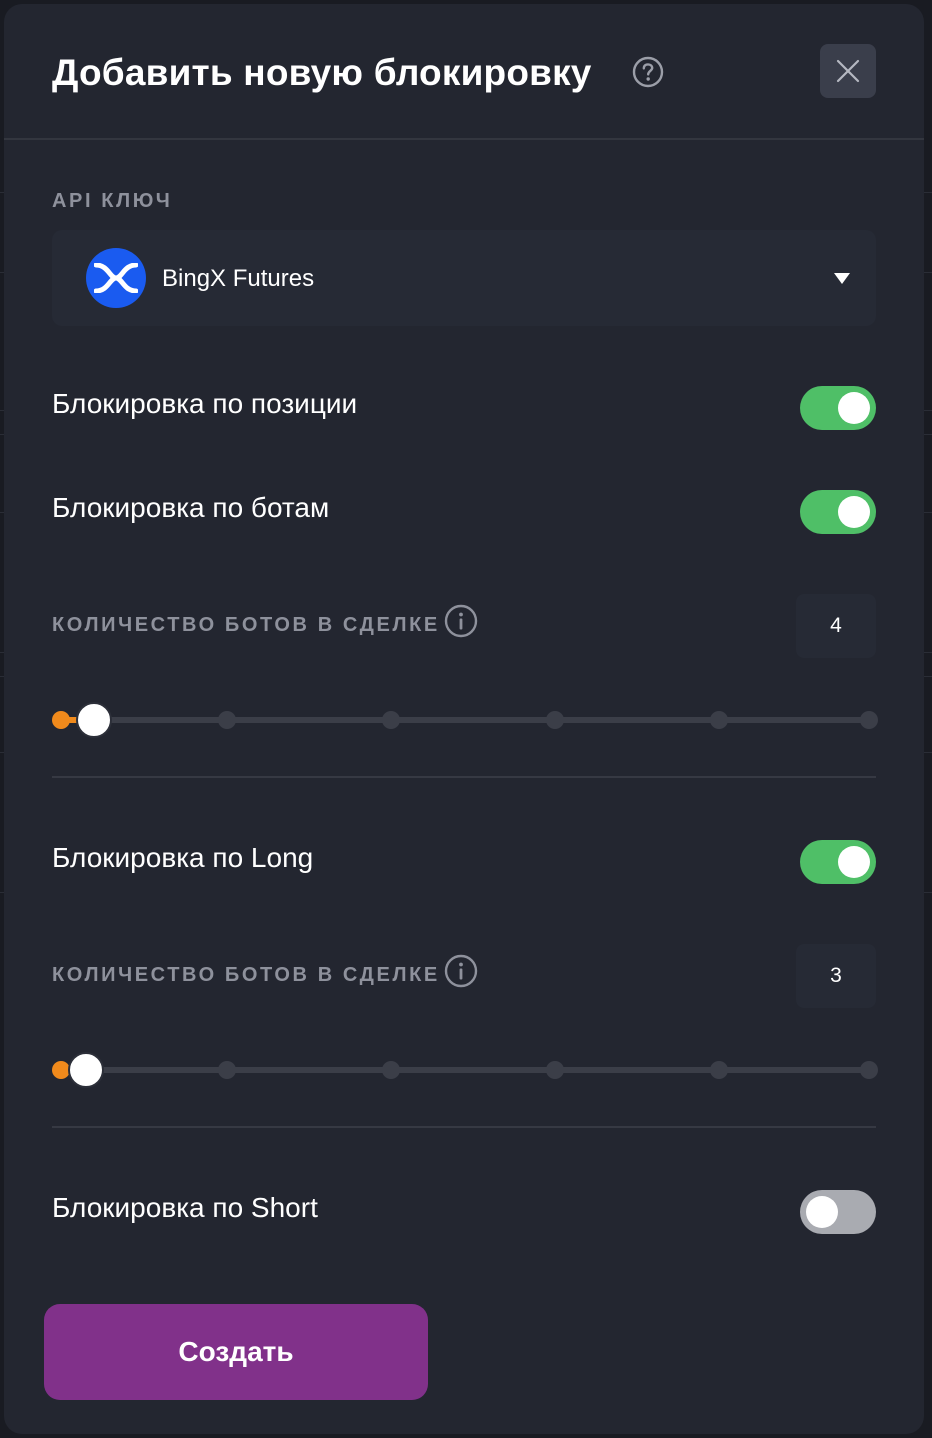 The image size is (932, 1438). I want to click on bots-lock-toggle, so click(838, 512).